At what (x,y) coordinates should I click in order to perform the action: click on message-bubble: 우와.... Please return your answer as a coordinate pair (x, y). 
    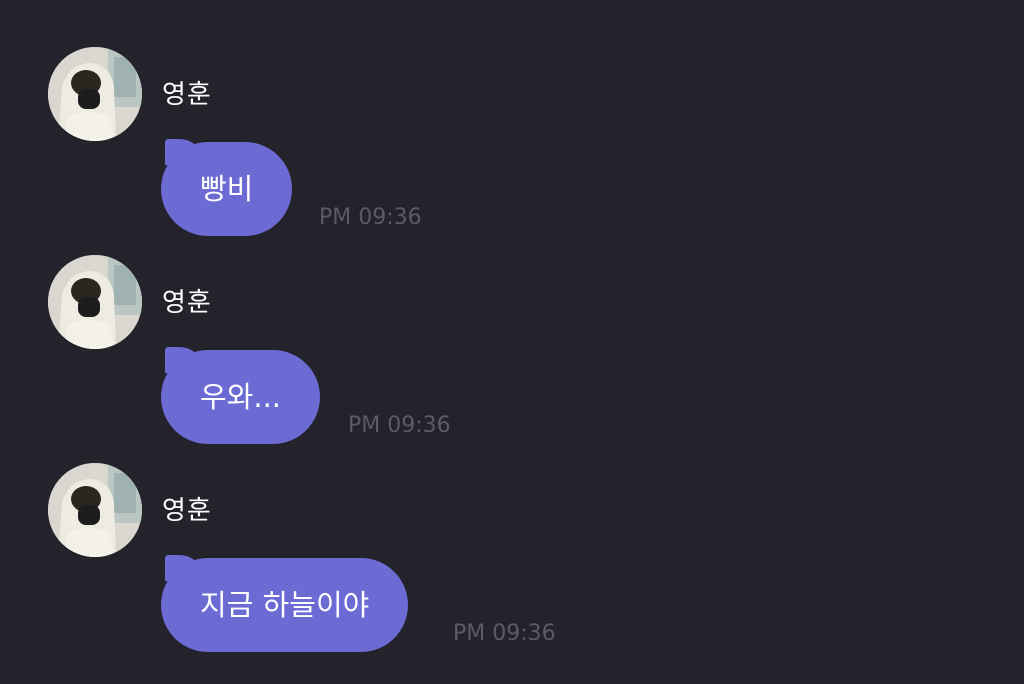
    Looking at the image, I should click on (241, 395).